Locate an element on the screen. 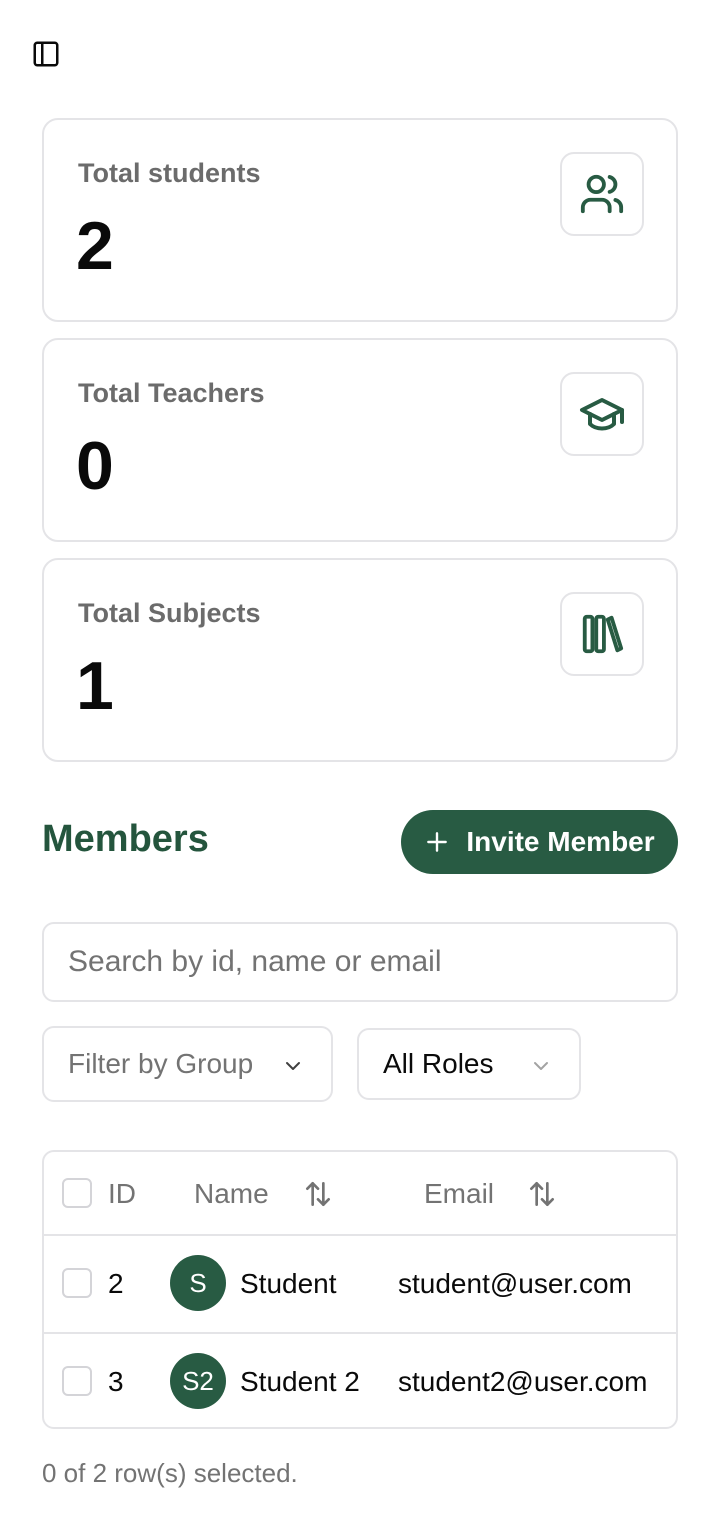 The image size is (710, 1536). row-email: student2@user.com is located at coordinates (523, 1381).